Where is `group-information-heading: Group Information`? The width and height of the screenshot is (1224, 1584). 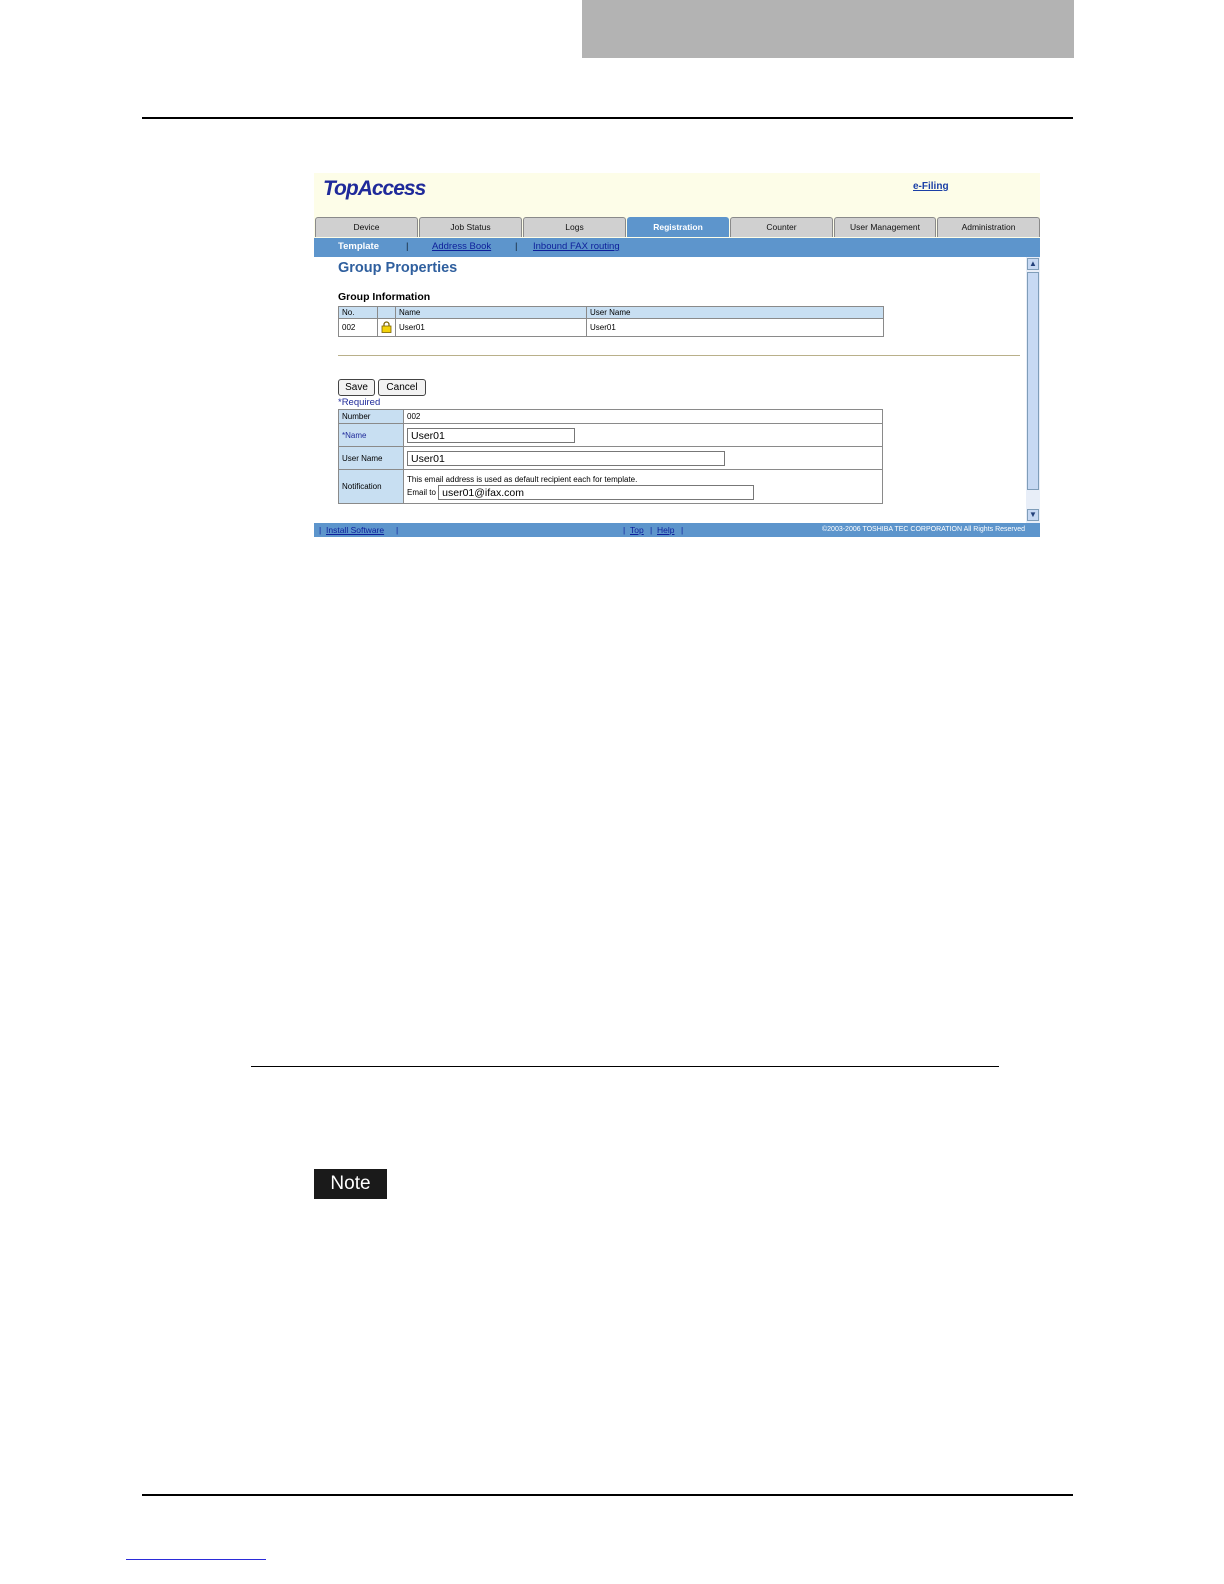 group-information-heading: Group Information is located at coordinates (384, 297).